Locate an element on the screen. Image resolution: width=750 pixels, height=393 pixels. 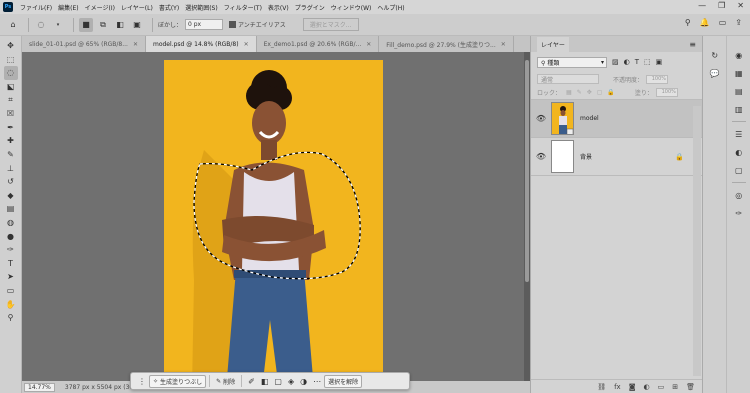
layer-row-background: 👁 背景 🔒 is located at coordinates (616, 157).